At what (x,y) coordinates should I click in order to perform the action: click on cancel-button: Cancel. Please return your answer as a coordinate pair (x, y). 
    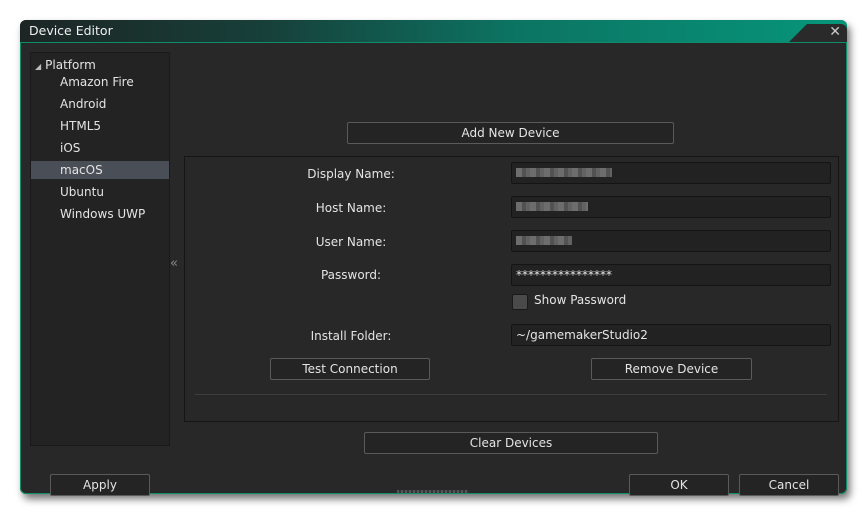
    Looking at the image, I should click on (789, 485).